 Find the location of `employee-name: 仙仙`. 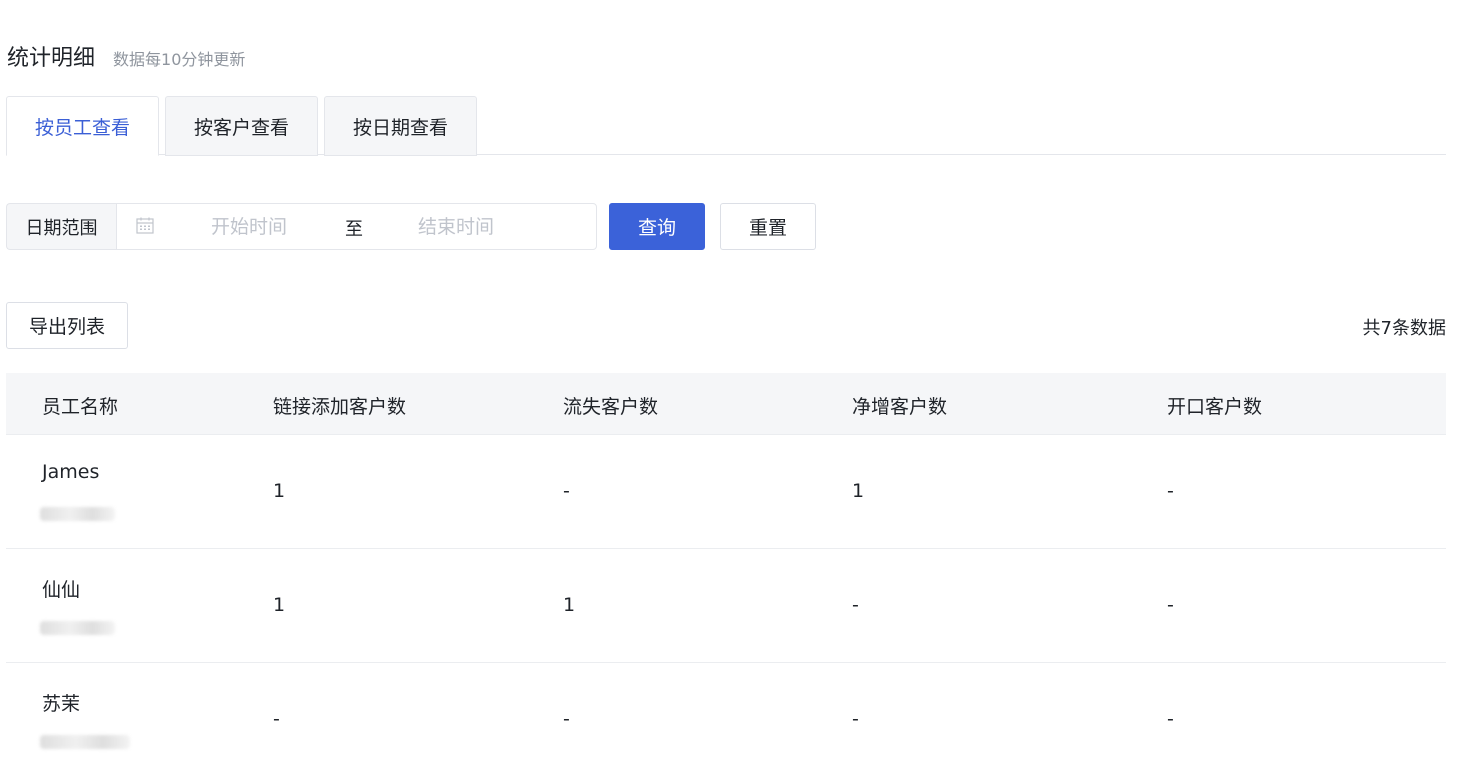

employee-name: 仙仙 is located at coordinates (61, 590).